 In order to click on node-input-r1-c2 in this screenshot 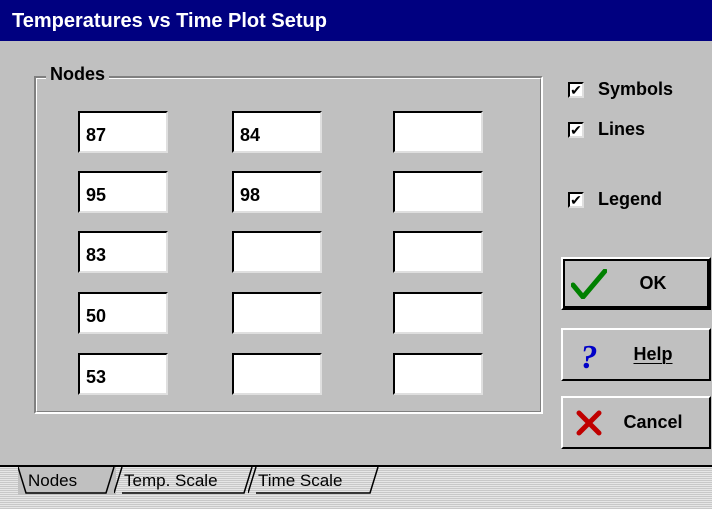, I will do `click(277, 132)`.